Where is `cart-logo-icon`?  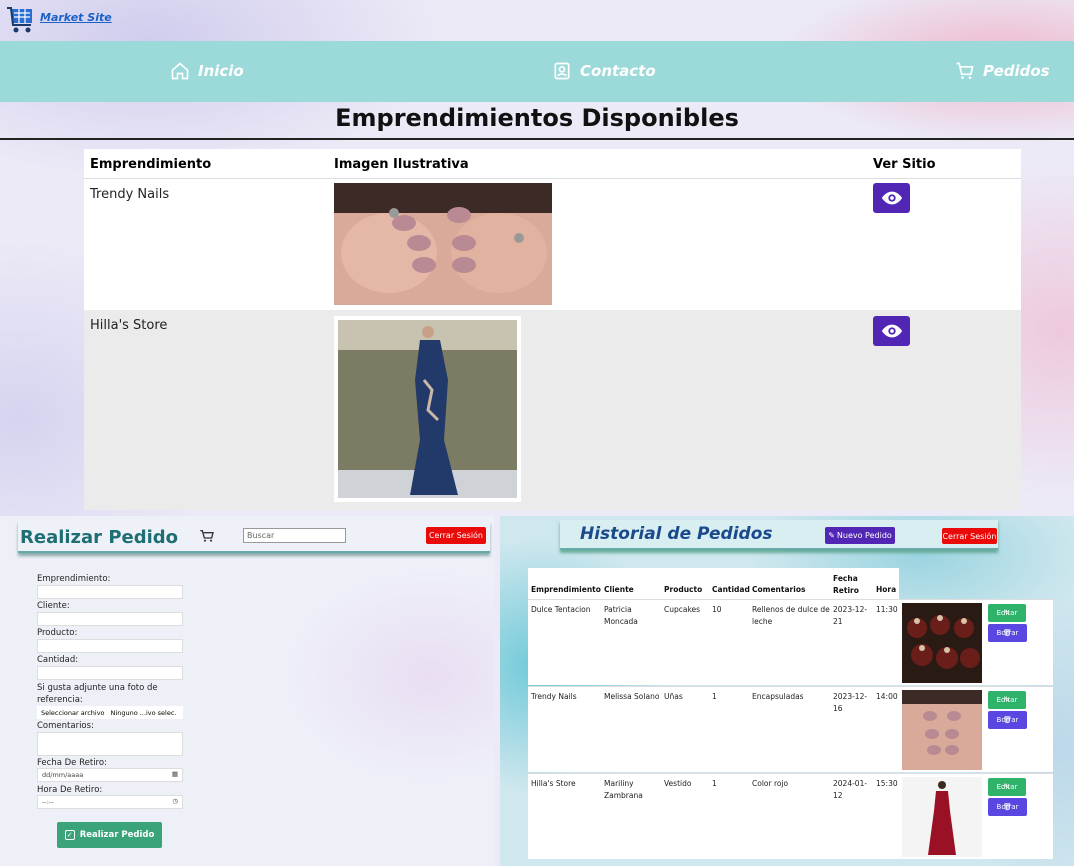
cart-logo-icon is located at coordinates (21, 20).